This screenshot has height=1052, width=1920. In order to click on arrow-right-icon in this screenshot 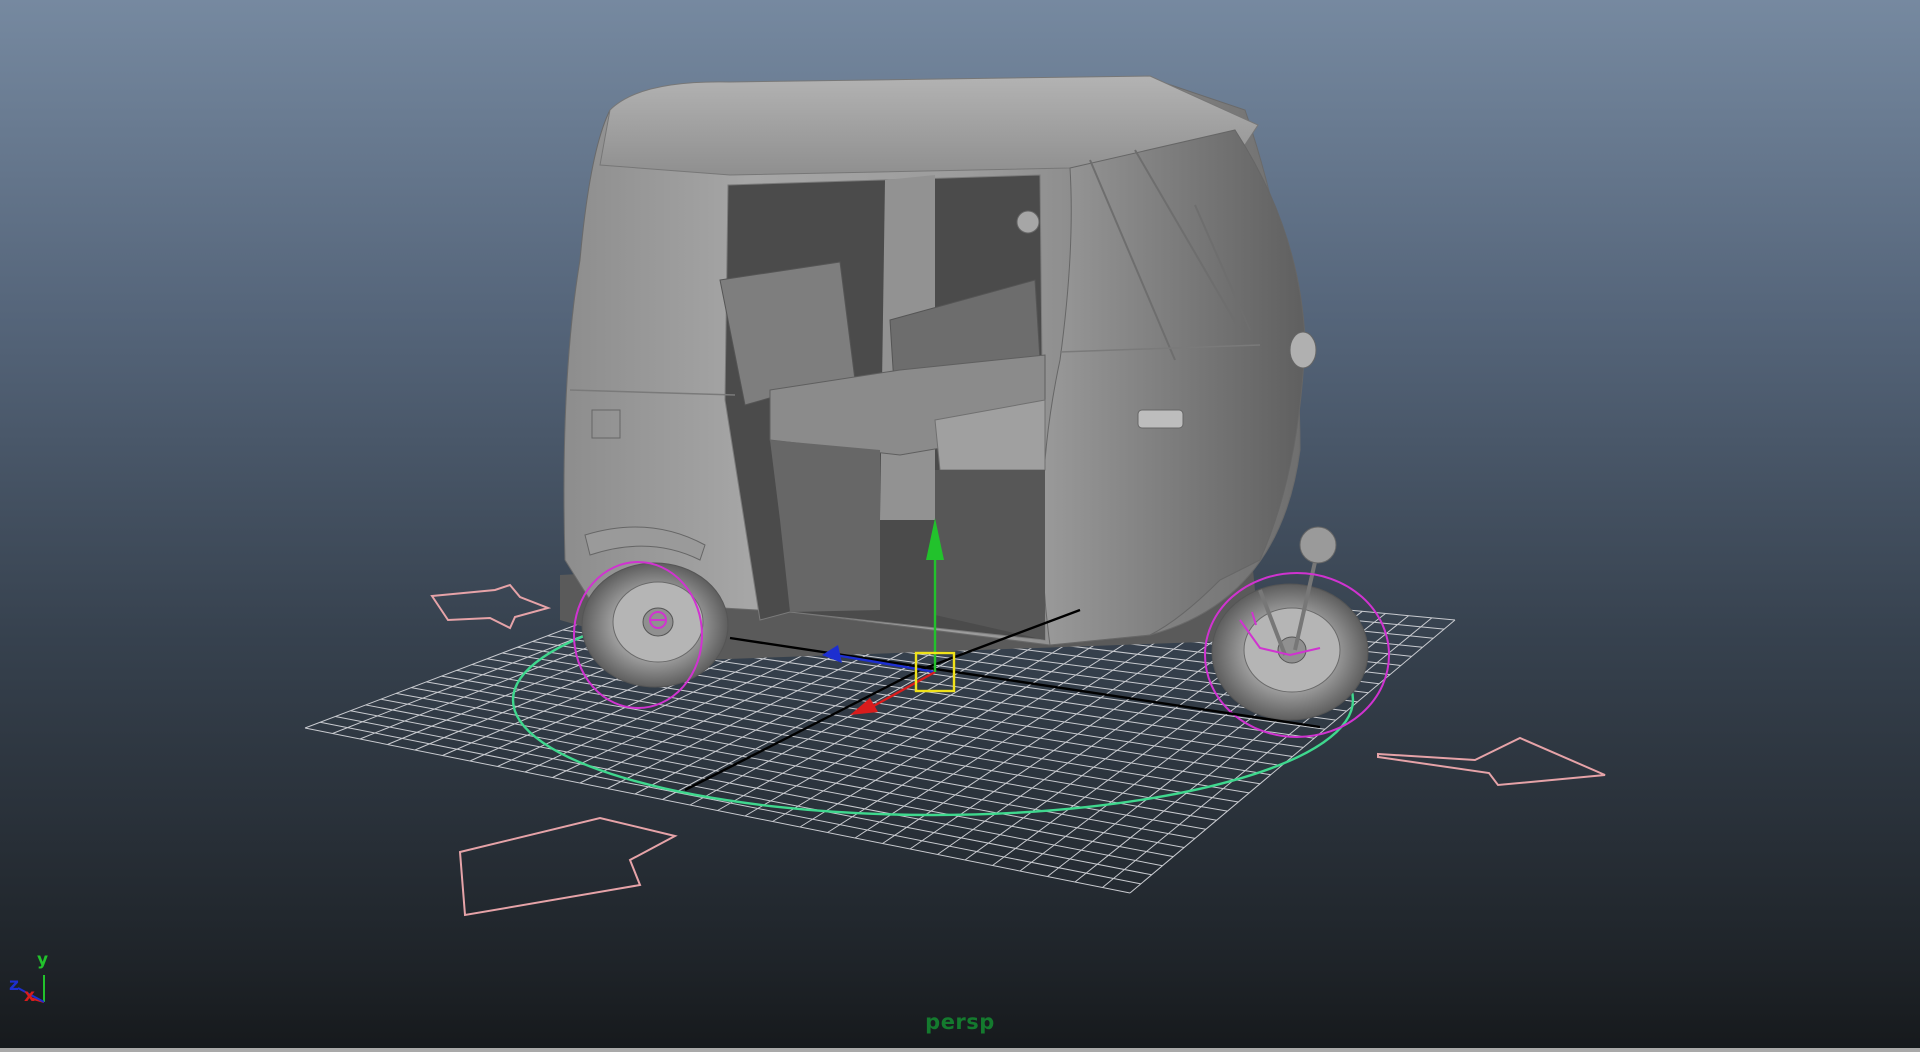, I will do `click(1491, 761)`.